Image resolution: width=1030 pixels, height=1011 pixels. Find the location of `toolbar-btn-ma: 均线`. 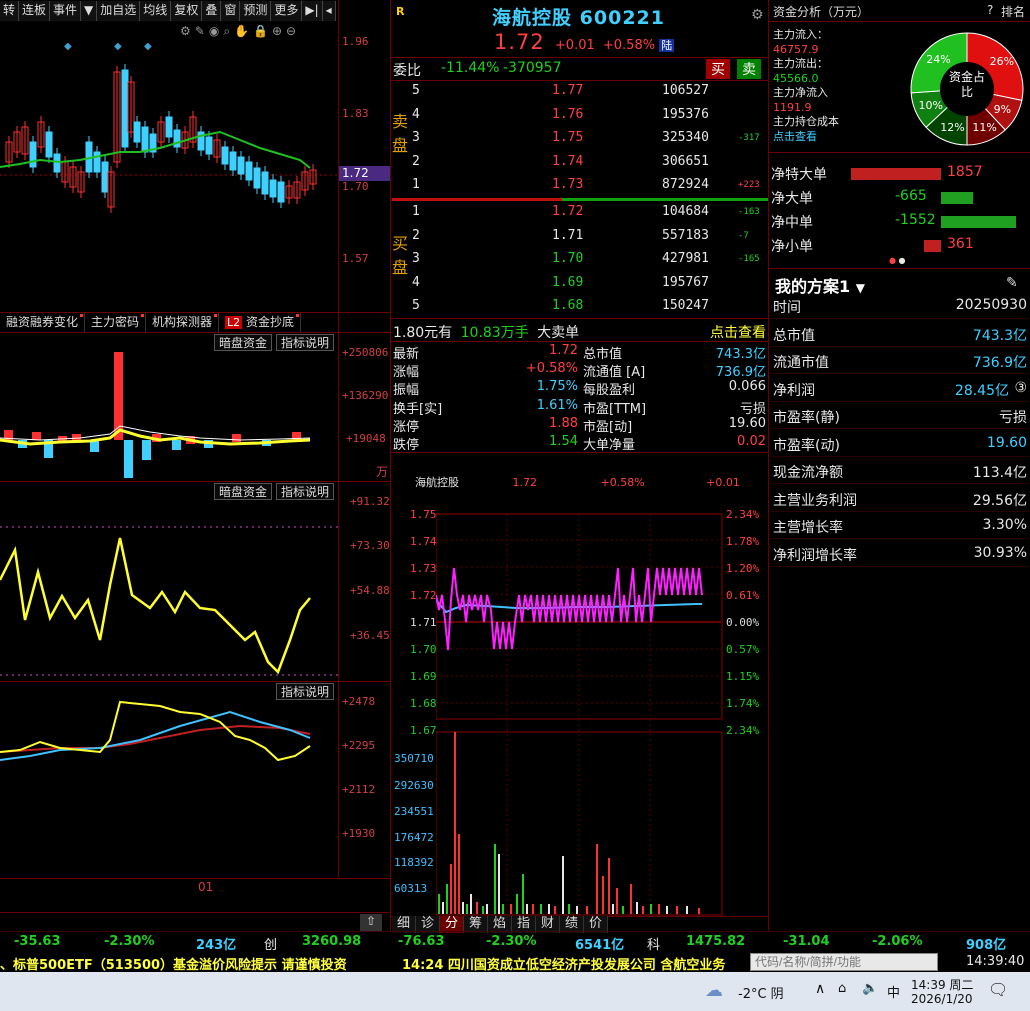

toolbar-btn-ma: 均线 is located at coordinates (156, 11).